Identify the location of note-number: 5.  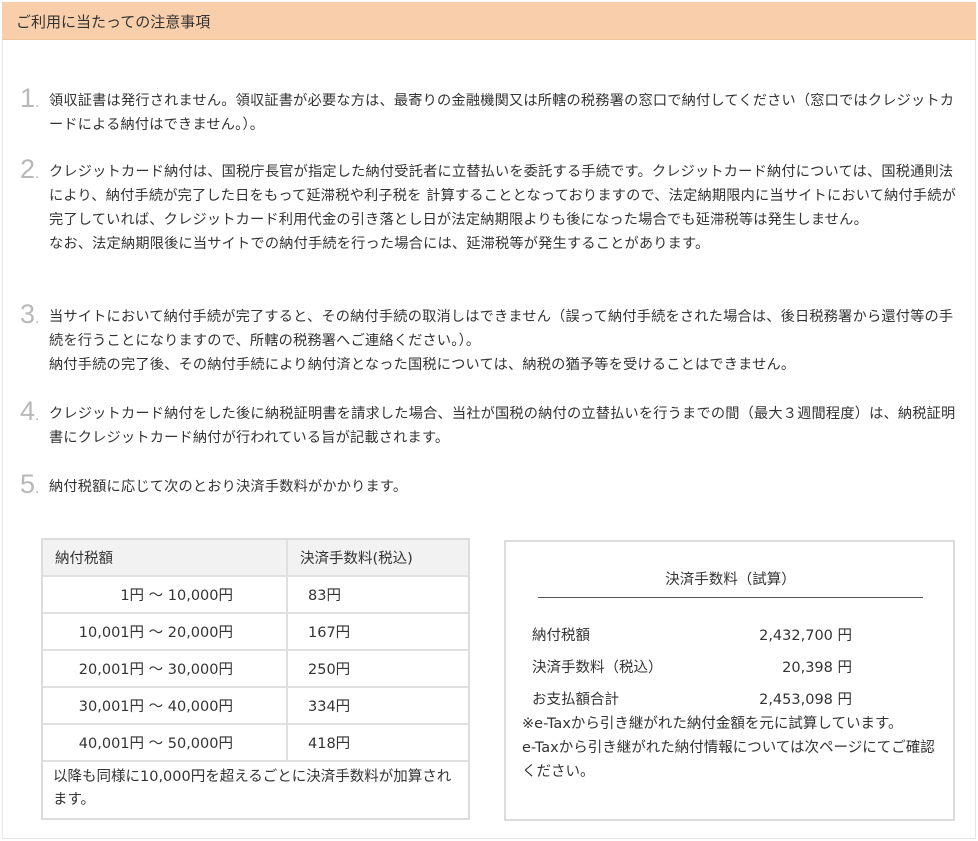
(29, 484).